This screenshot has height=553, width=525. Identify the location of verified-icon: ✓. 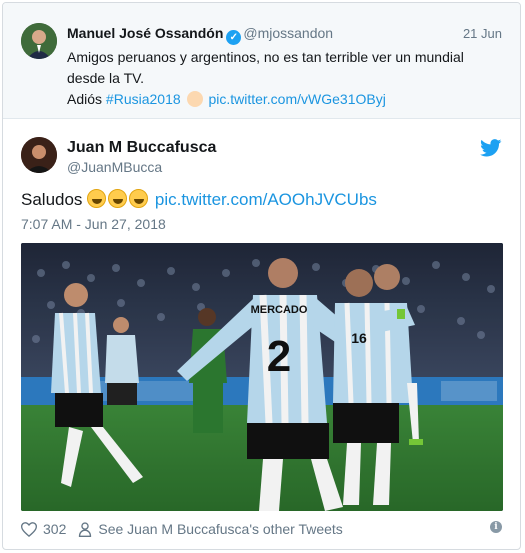
(234, 37).